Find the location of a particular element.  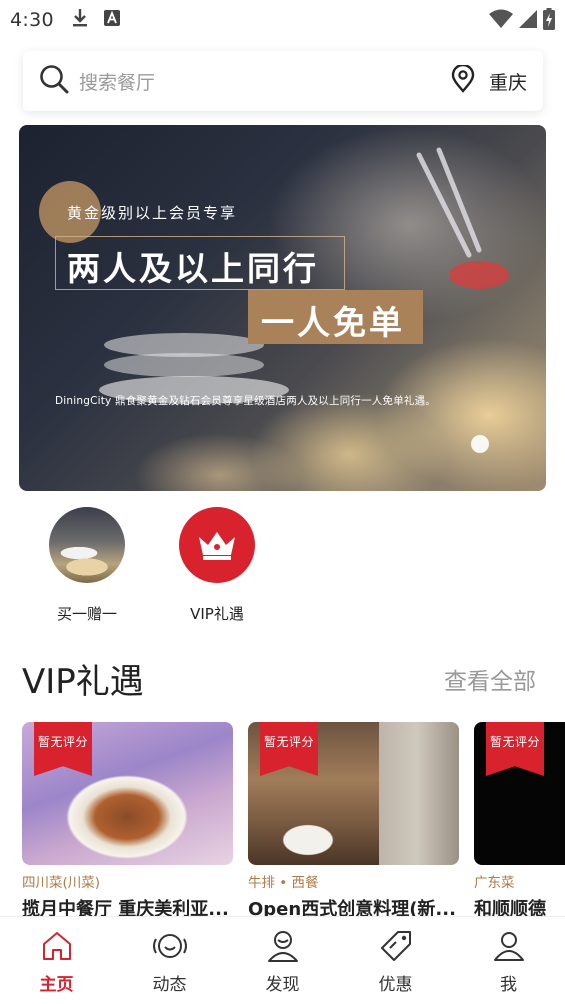

food-photo-icon is located at coordinates (87, 545).